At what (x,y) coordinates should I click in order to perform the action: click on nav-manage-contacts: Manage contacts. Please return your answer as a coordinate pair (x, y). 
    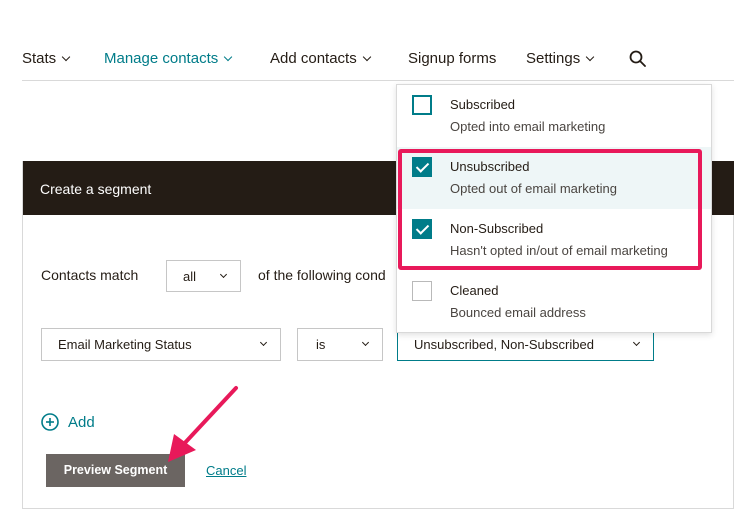
    Looking at the image, I should click on (168, 58).